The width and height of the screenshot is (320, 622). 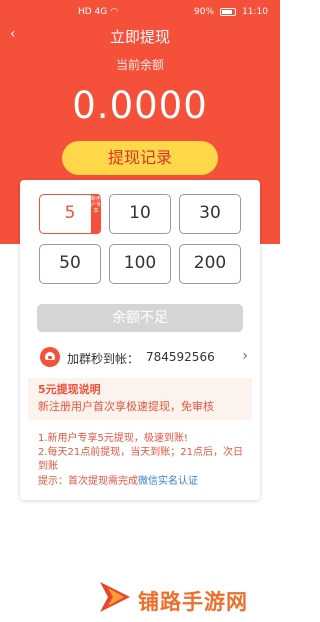 What do you see at coordinates (69, 389) in the screenshot?
I see `info-title: 5元提现说明` at bounding box center [69, 389].